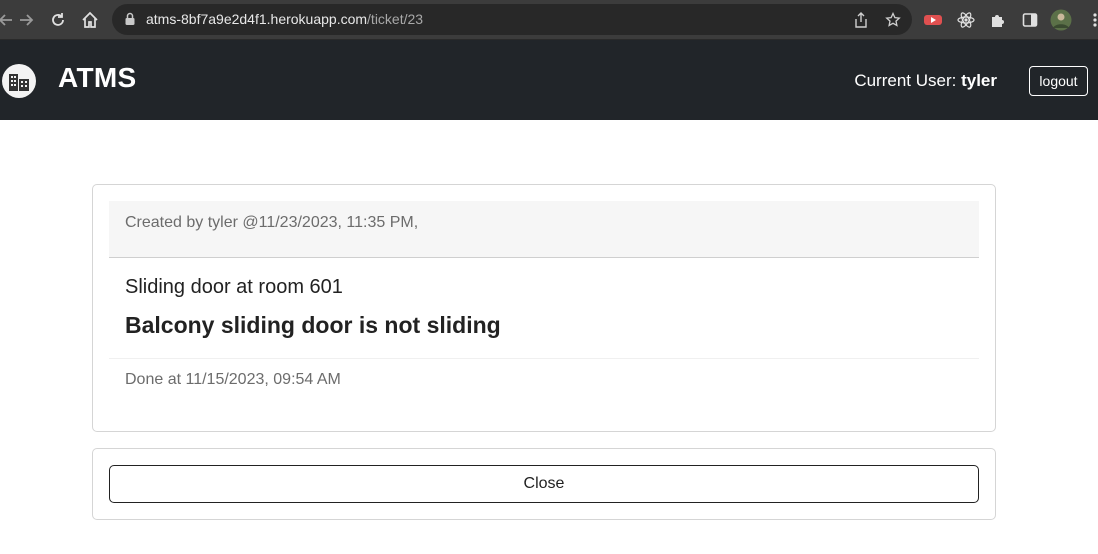 The image size is (1098, 554). Describe the element at coordinates (58, 20) in the screenshot. I see `reload-icon` at that location.